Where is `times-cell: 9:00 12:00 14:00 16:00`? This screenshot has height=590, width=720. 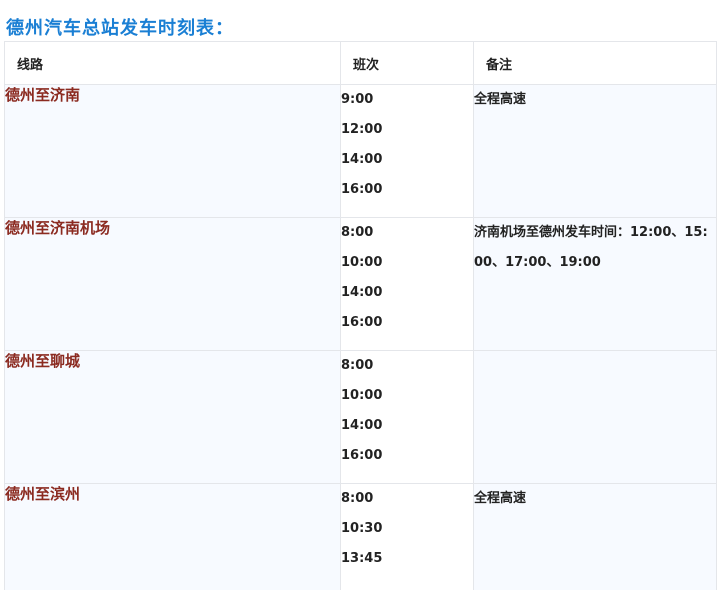
times-cell: 9:00 12:00 14:00 16:00 is located at coordinates (407, 151).